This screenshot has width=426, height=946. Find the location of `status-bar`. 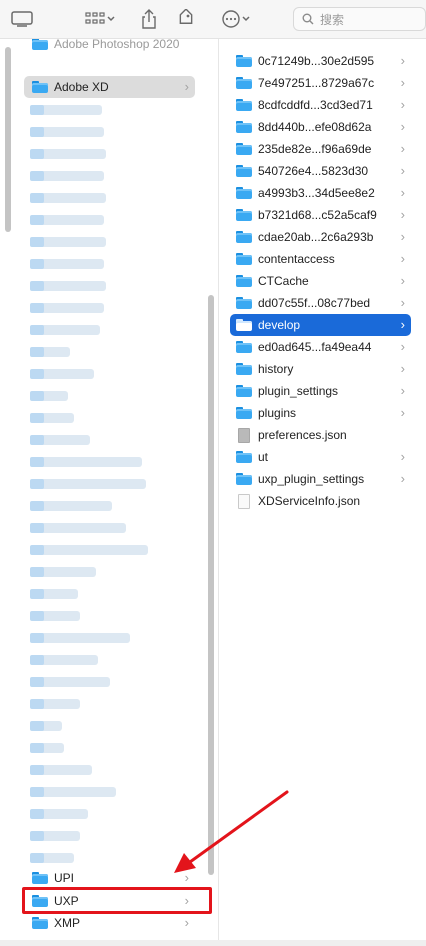

status-bar is located at coordinates (213, 943).